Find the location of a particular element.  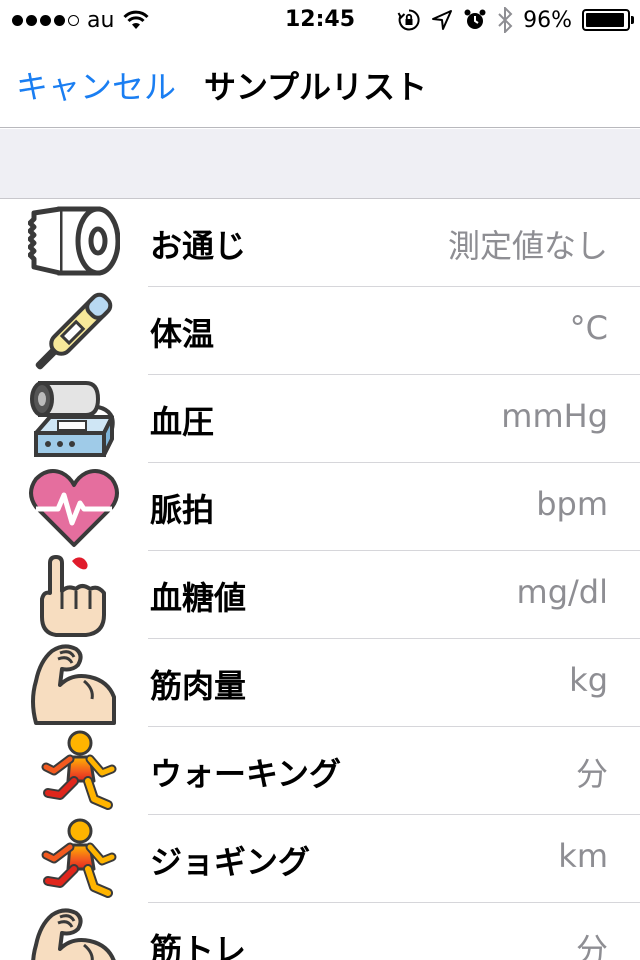

location-arrow-icon is located at coordinates (442, 20).